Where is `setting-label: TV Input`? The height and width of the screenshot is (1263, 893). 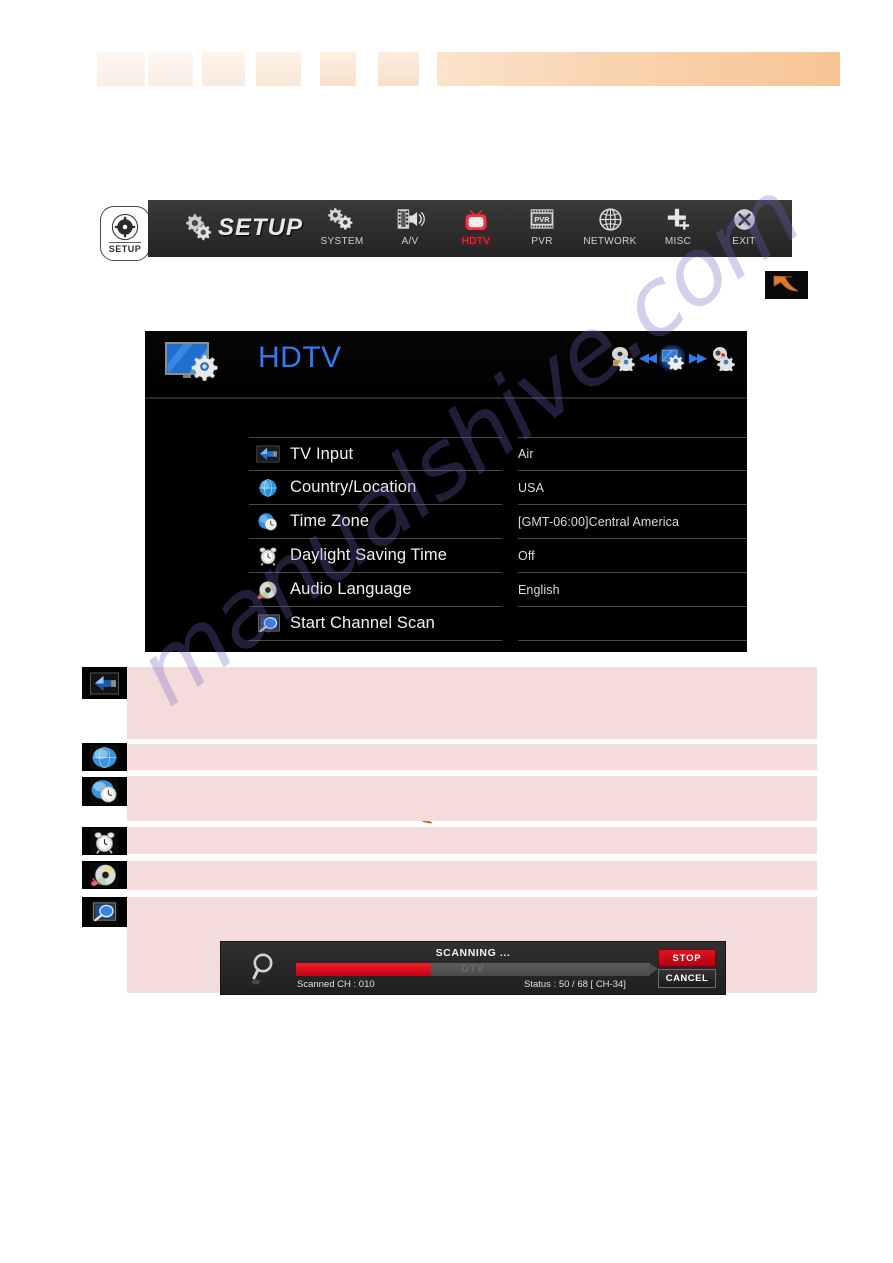 setting-label: TV Input is located at coordinates (322, 453).